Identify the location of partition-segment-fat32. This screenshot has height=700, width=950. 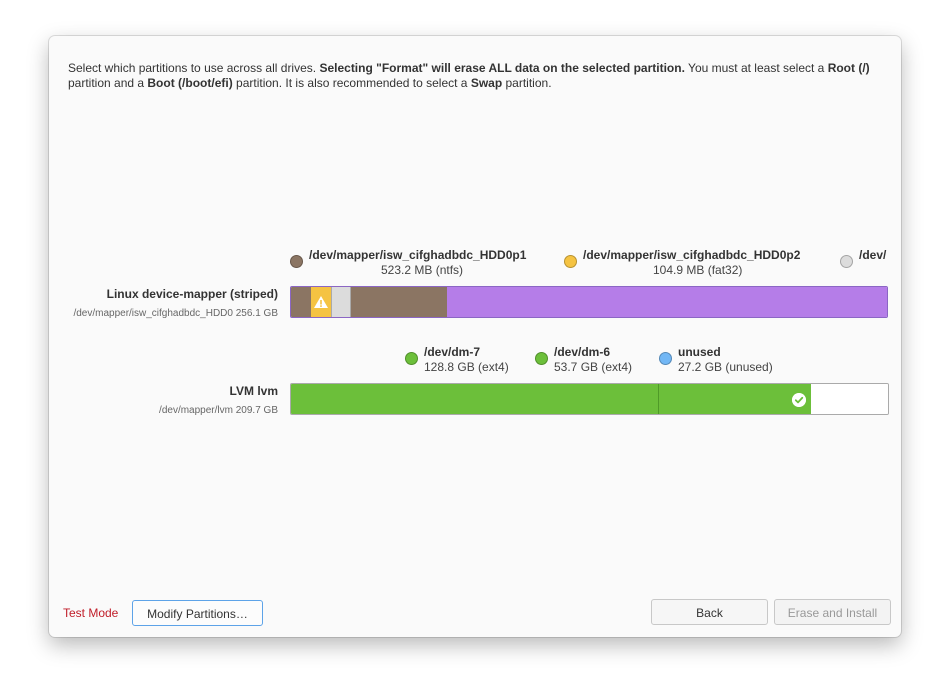
(321, 302).